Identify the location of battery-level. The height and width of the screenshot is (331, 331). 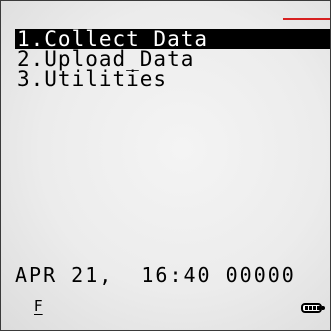
(312, 308).